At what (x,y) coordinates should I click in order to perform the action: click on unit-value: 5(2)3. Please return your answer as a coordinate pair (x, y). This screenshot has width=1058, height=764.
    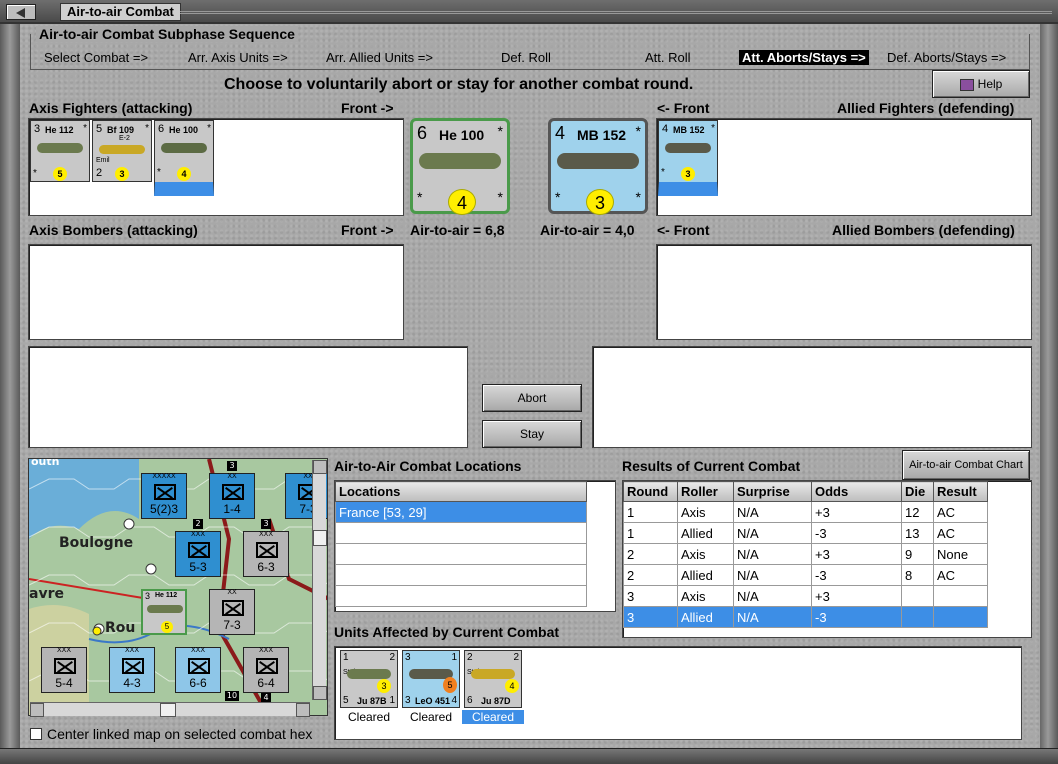
    Looking at the image, I should click on (163, 509).